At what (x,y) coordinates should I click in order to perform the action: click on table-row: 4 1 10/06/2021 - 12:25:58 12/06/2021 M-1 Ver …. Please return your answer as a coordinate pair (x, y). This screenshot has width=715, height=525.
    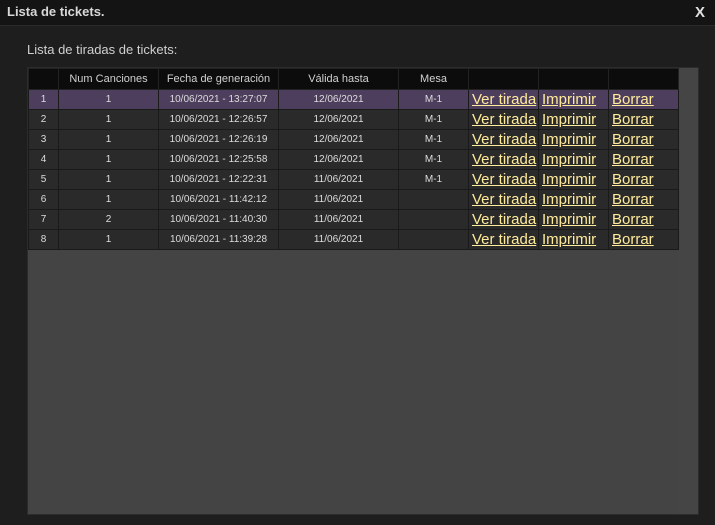
    Looking at the image, I should click on (353, 159).